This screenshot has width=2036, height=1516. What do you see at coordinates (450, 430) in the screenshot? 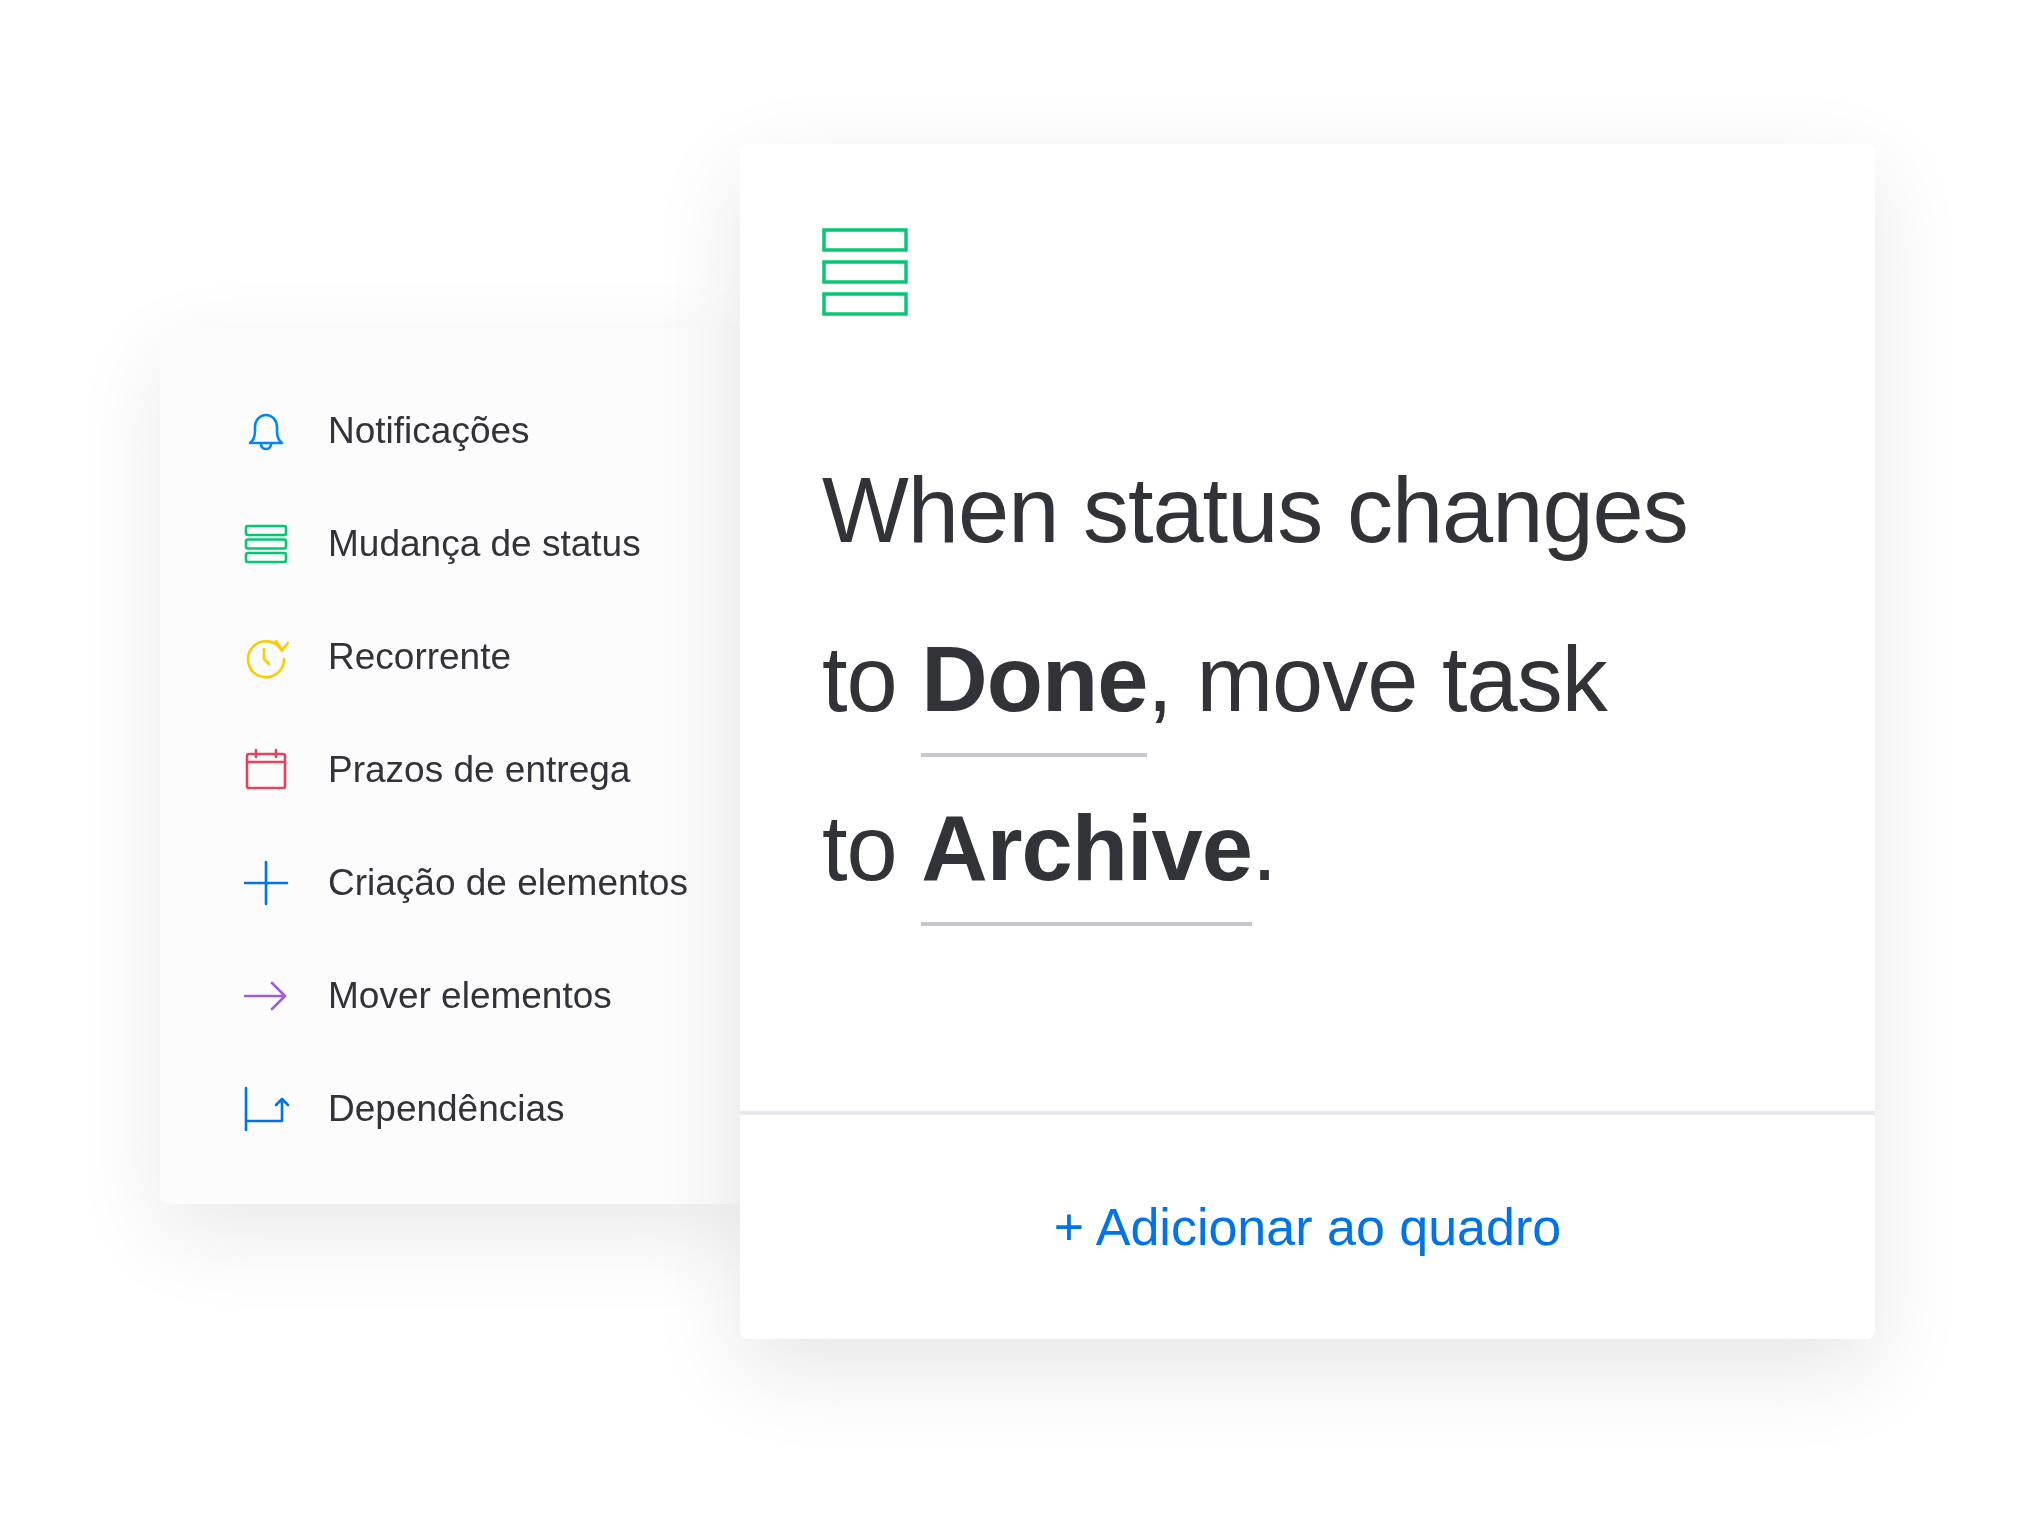
I see `trigger-item: Notificações` at bounding box center [450, 430].